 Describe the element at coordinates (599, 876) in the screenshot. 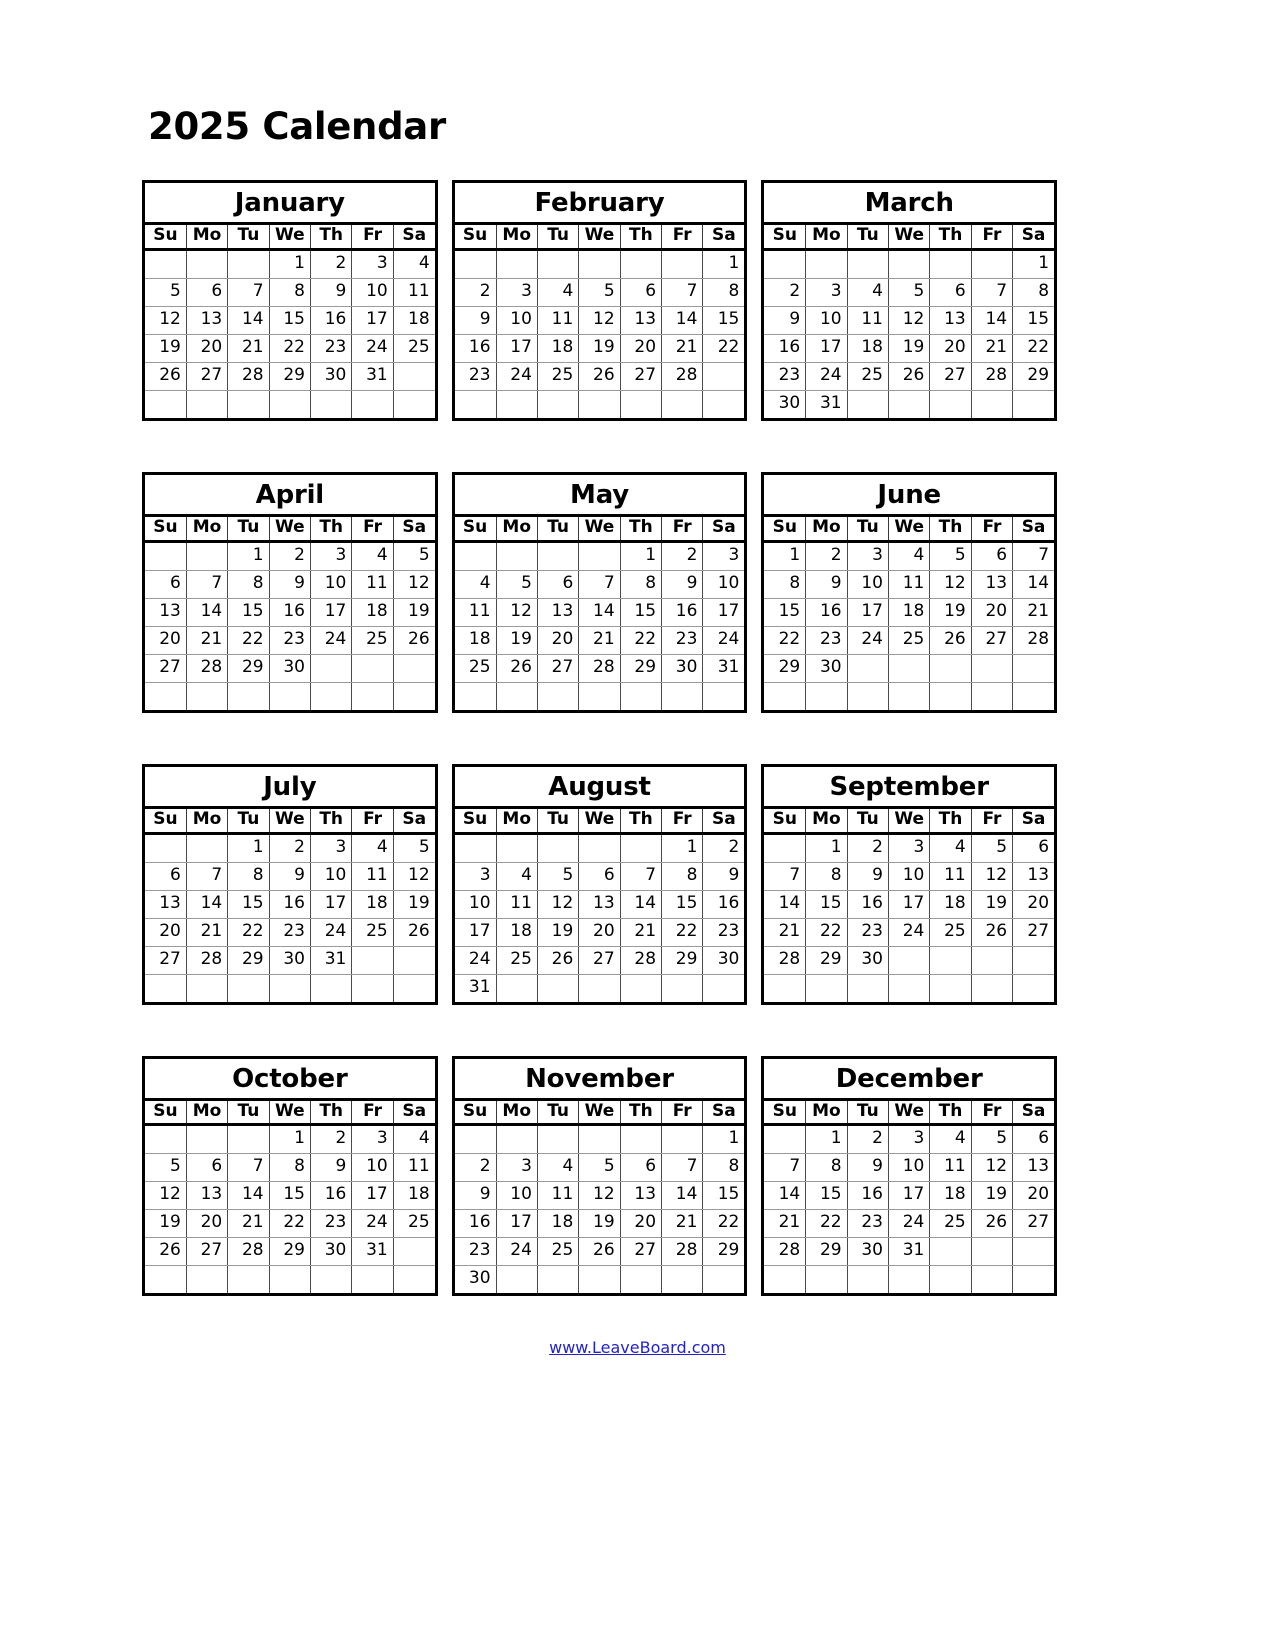

I see `day-cell: 6` at that location.